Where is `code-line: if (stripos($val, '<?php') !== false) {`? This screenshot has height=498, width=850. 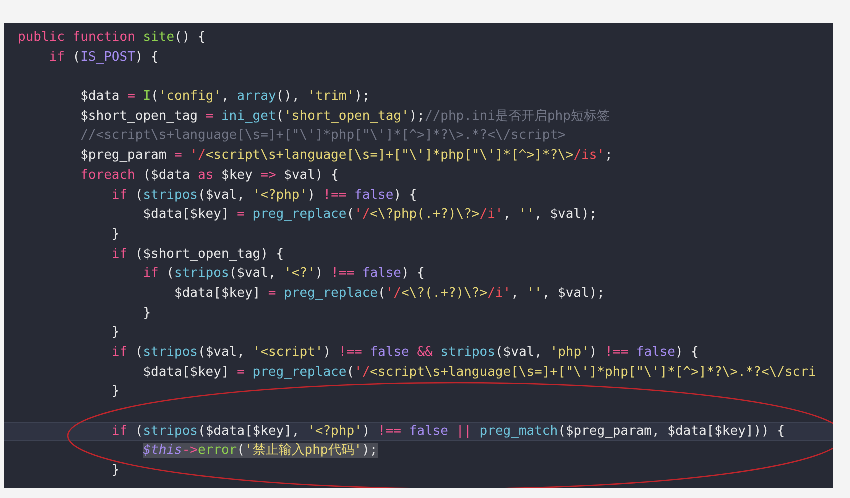
code-line: if (stripos($val, '<?php') !== false) { is located at coordinates (265, 195).